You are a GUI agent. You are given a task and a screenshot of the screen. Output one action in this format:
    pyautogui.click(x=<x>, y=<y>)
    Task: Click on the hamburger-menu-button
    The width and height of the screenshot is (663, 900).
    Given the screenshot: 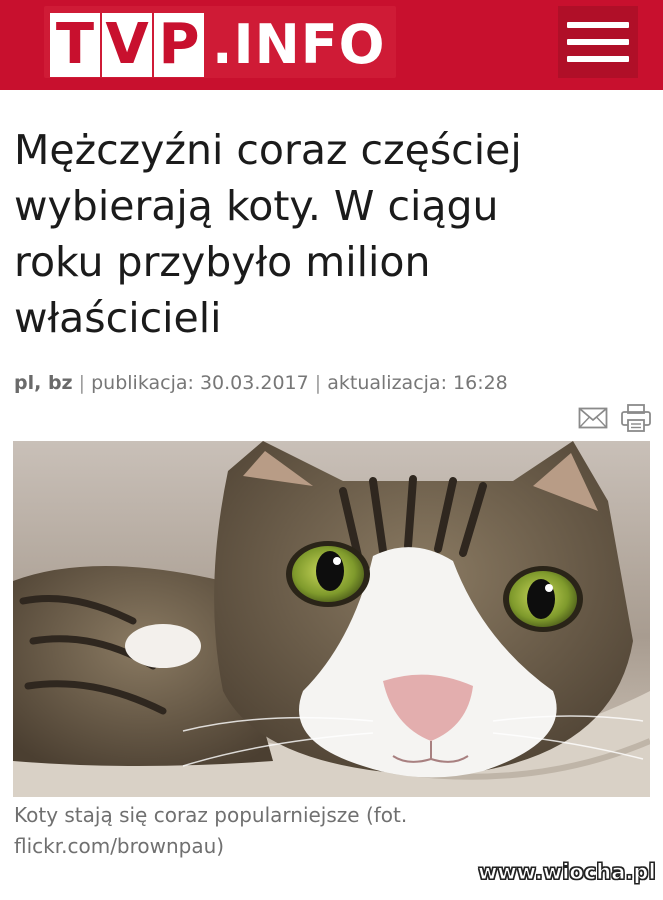 What is the action you would take?
    pyautogui.click(x=598, y=42)
    